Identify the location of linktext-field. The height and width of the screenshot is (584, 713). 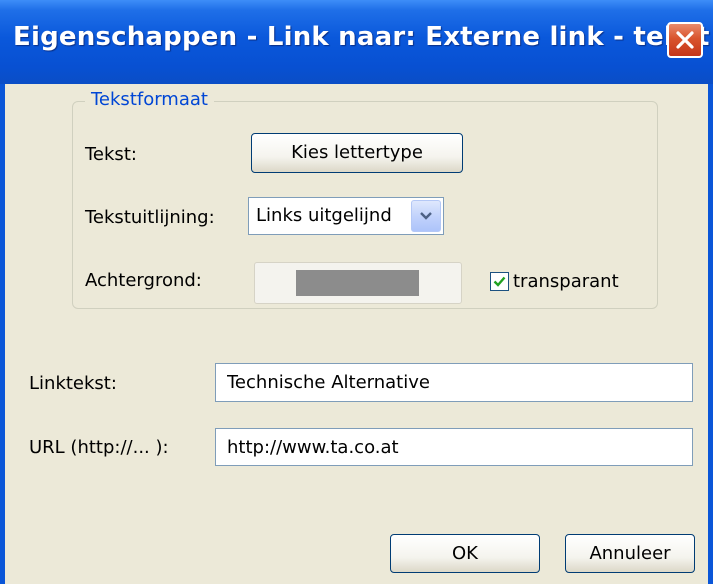
(454, 382).